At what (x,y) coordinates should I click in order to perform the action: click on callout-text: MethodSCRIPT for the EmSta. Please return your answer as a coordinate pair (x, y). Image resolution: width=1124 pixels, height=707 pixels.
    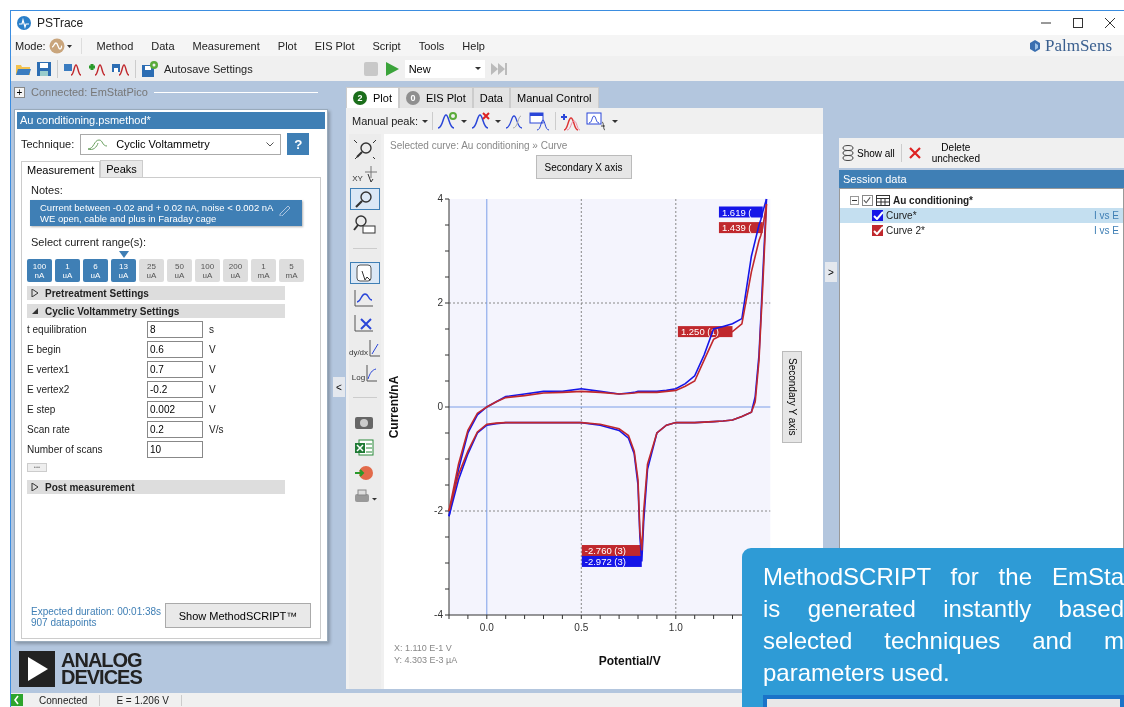
    Looking at the image, I should click on (943, 577).